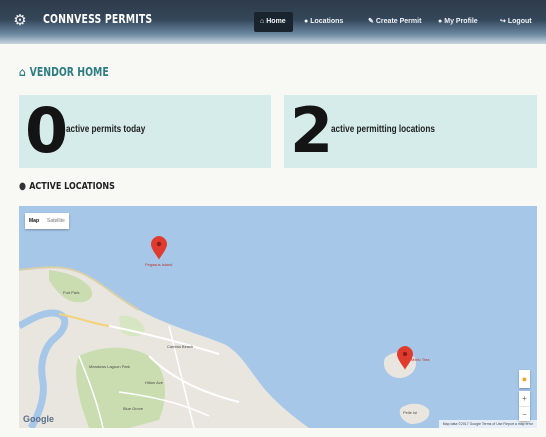  I want to click on nav-locations-label: Locations, so click(327, 21).